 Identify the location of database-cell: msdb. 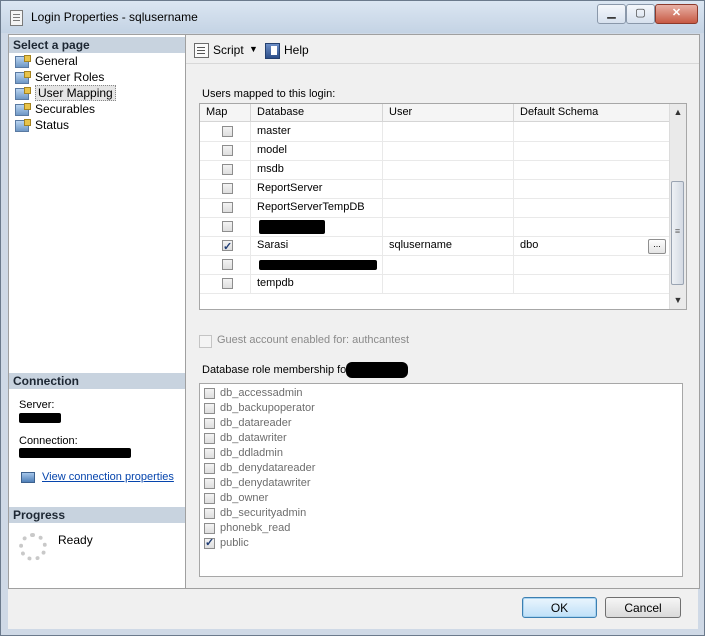
(317, 169).